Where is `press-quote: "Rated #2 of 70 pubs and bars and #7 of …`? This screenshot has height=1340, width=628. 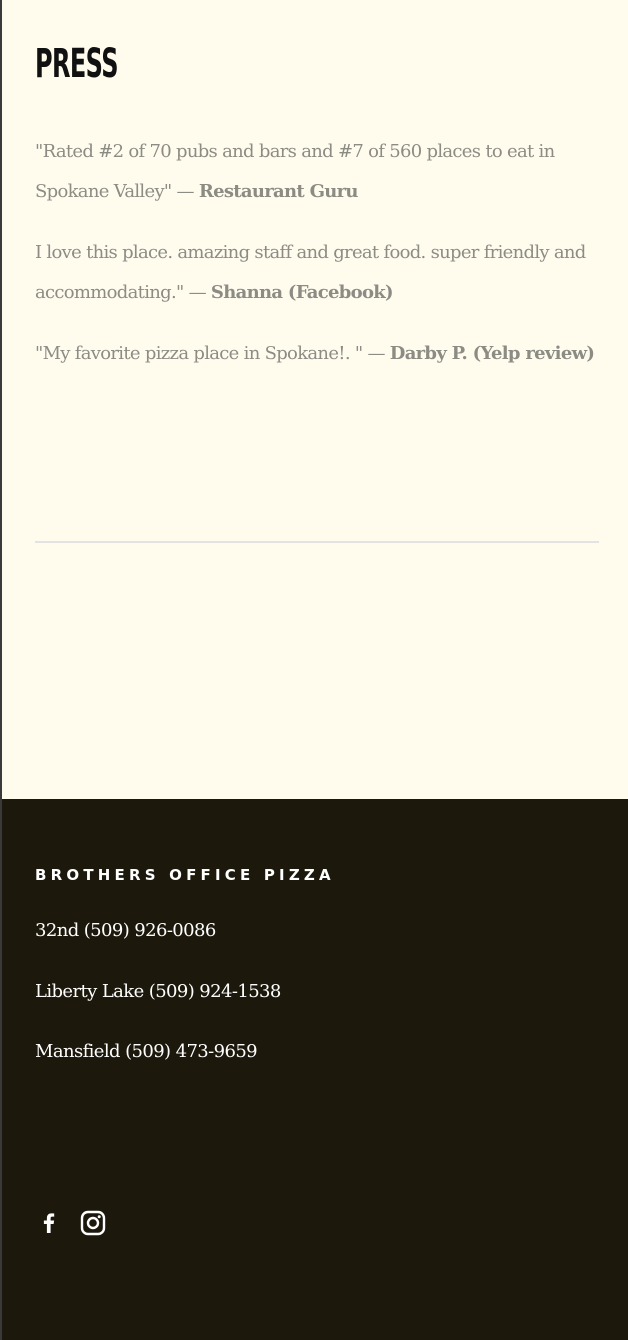 press-quote: "Rated #2 of 70 pubs and bars and #7 of … is located at coordinates (320, 172).